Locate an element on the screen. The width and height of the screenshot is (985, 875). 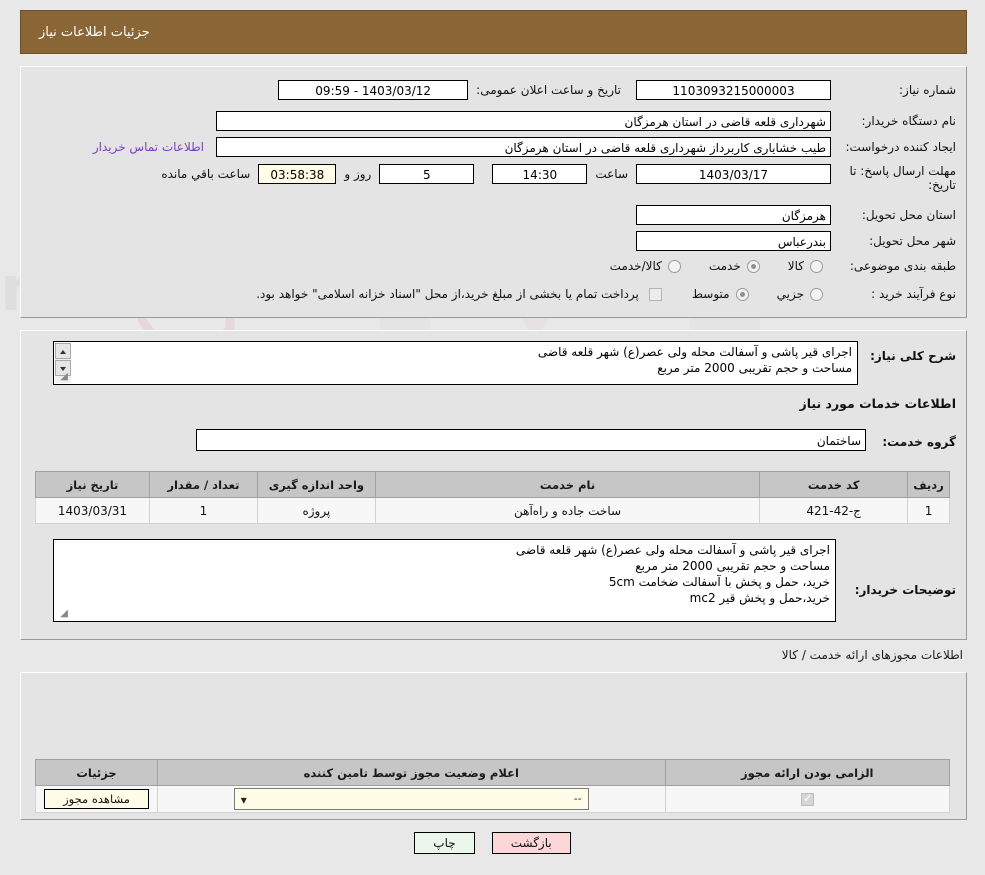
announce-date-value: 1403/03/12 - 09:59 is located at coordinates (373, 90).